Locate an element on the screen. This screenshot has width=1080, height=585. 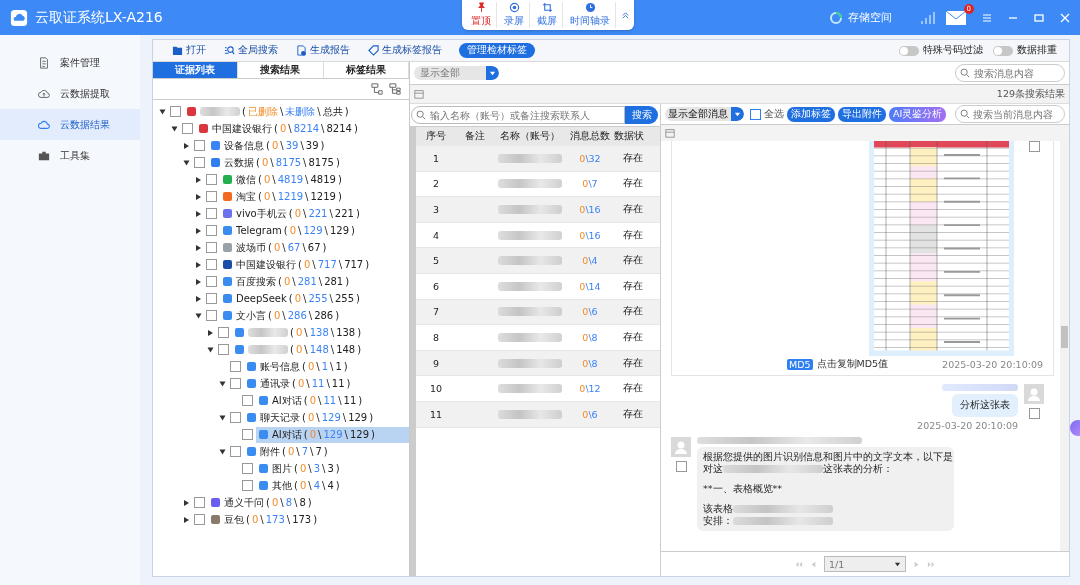
calendar-icon is located at coordinates (670, 133).